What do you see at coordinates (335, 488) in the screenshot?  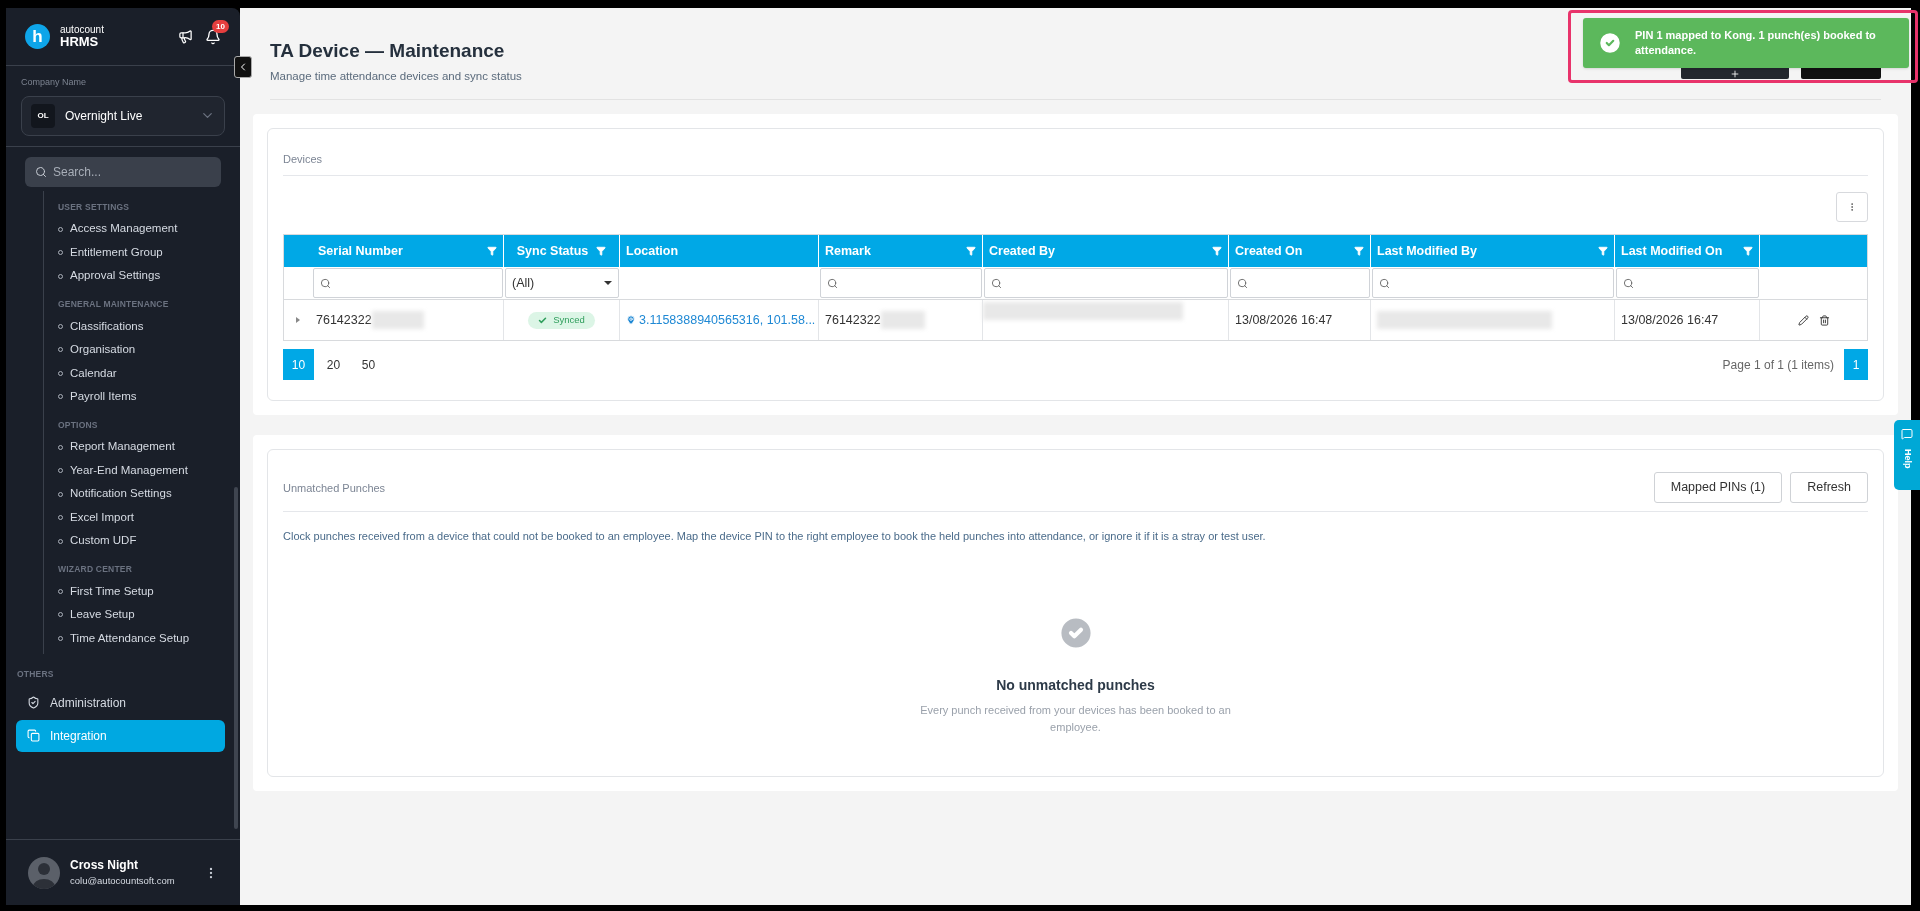 I see `card-title: Unmatched Punches` at bounding box center [335, 488].